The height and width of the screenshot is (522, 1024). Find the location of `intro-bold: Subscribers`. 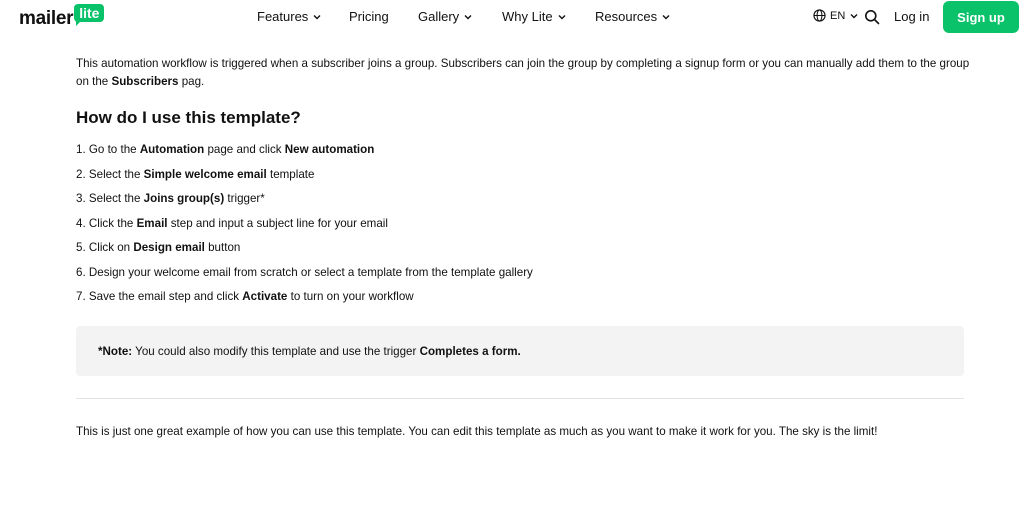

intro-bold: Subscribers is located at coordinates (145, 81).